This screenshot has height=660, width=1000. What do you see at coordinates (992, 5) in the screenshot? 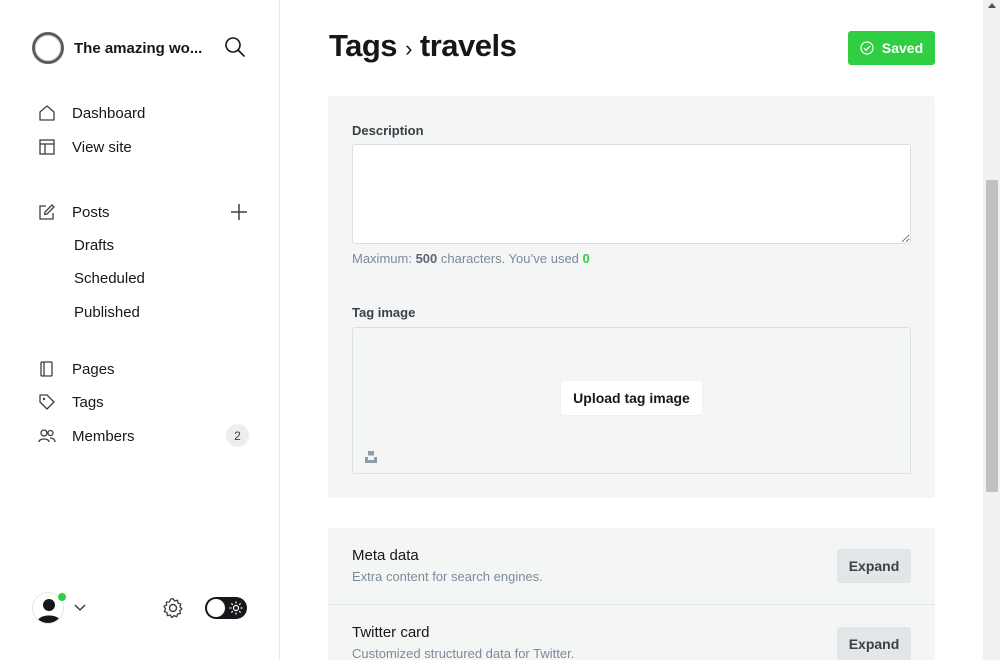
I see `scroll-up-arrow` at bounding box center [992, 5].